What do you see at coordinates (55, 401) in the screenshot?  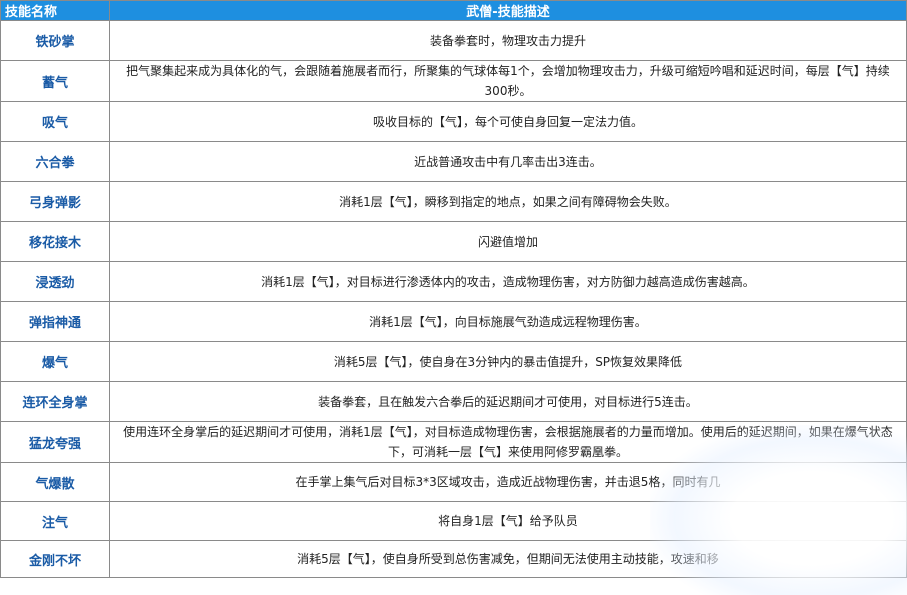 I see `skill-name: 连环全身掌` at bounding box center [55, 401].